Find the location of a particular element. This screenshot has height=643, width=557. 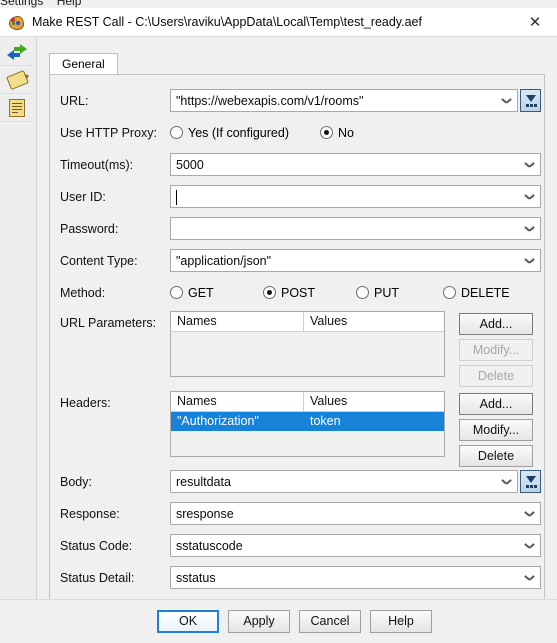

content-type-value: "application/json" is located at coordinates (224, 261).